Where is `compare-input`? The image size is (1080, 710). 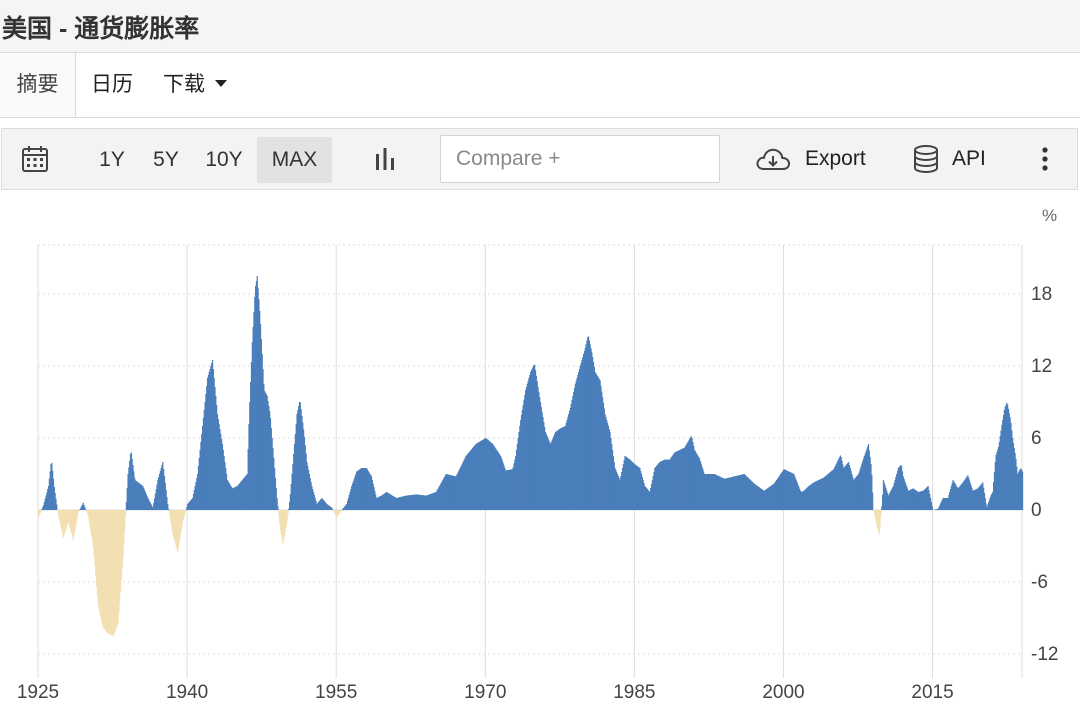 compare-input is located at coordinates (580, 159).